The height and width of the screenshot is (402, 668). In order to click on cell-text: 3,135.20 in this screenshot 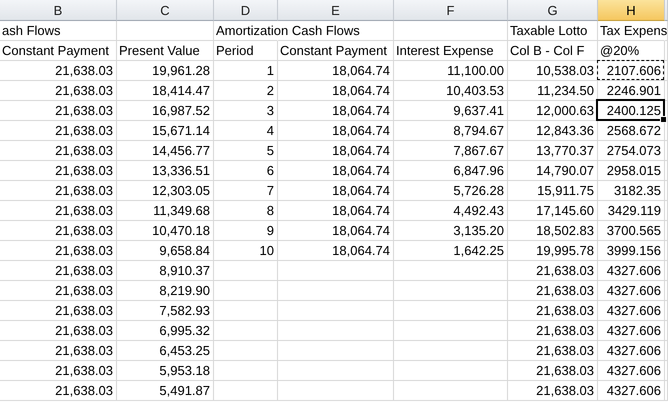, I will do `click(478, 230)`.